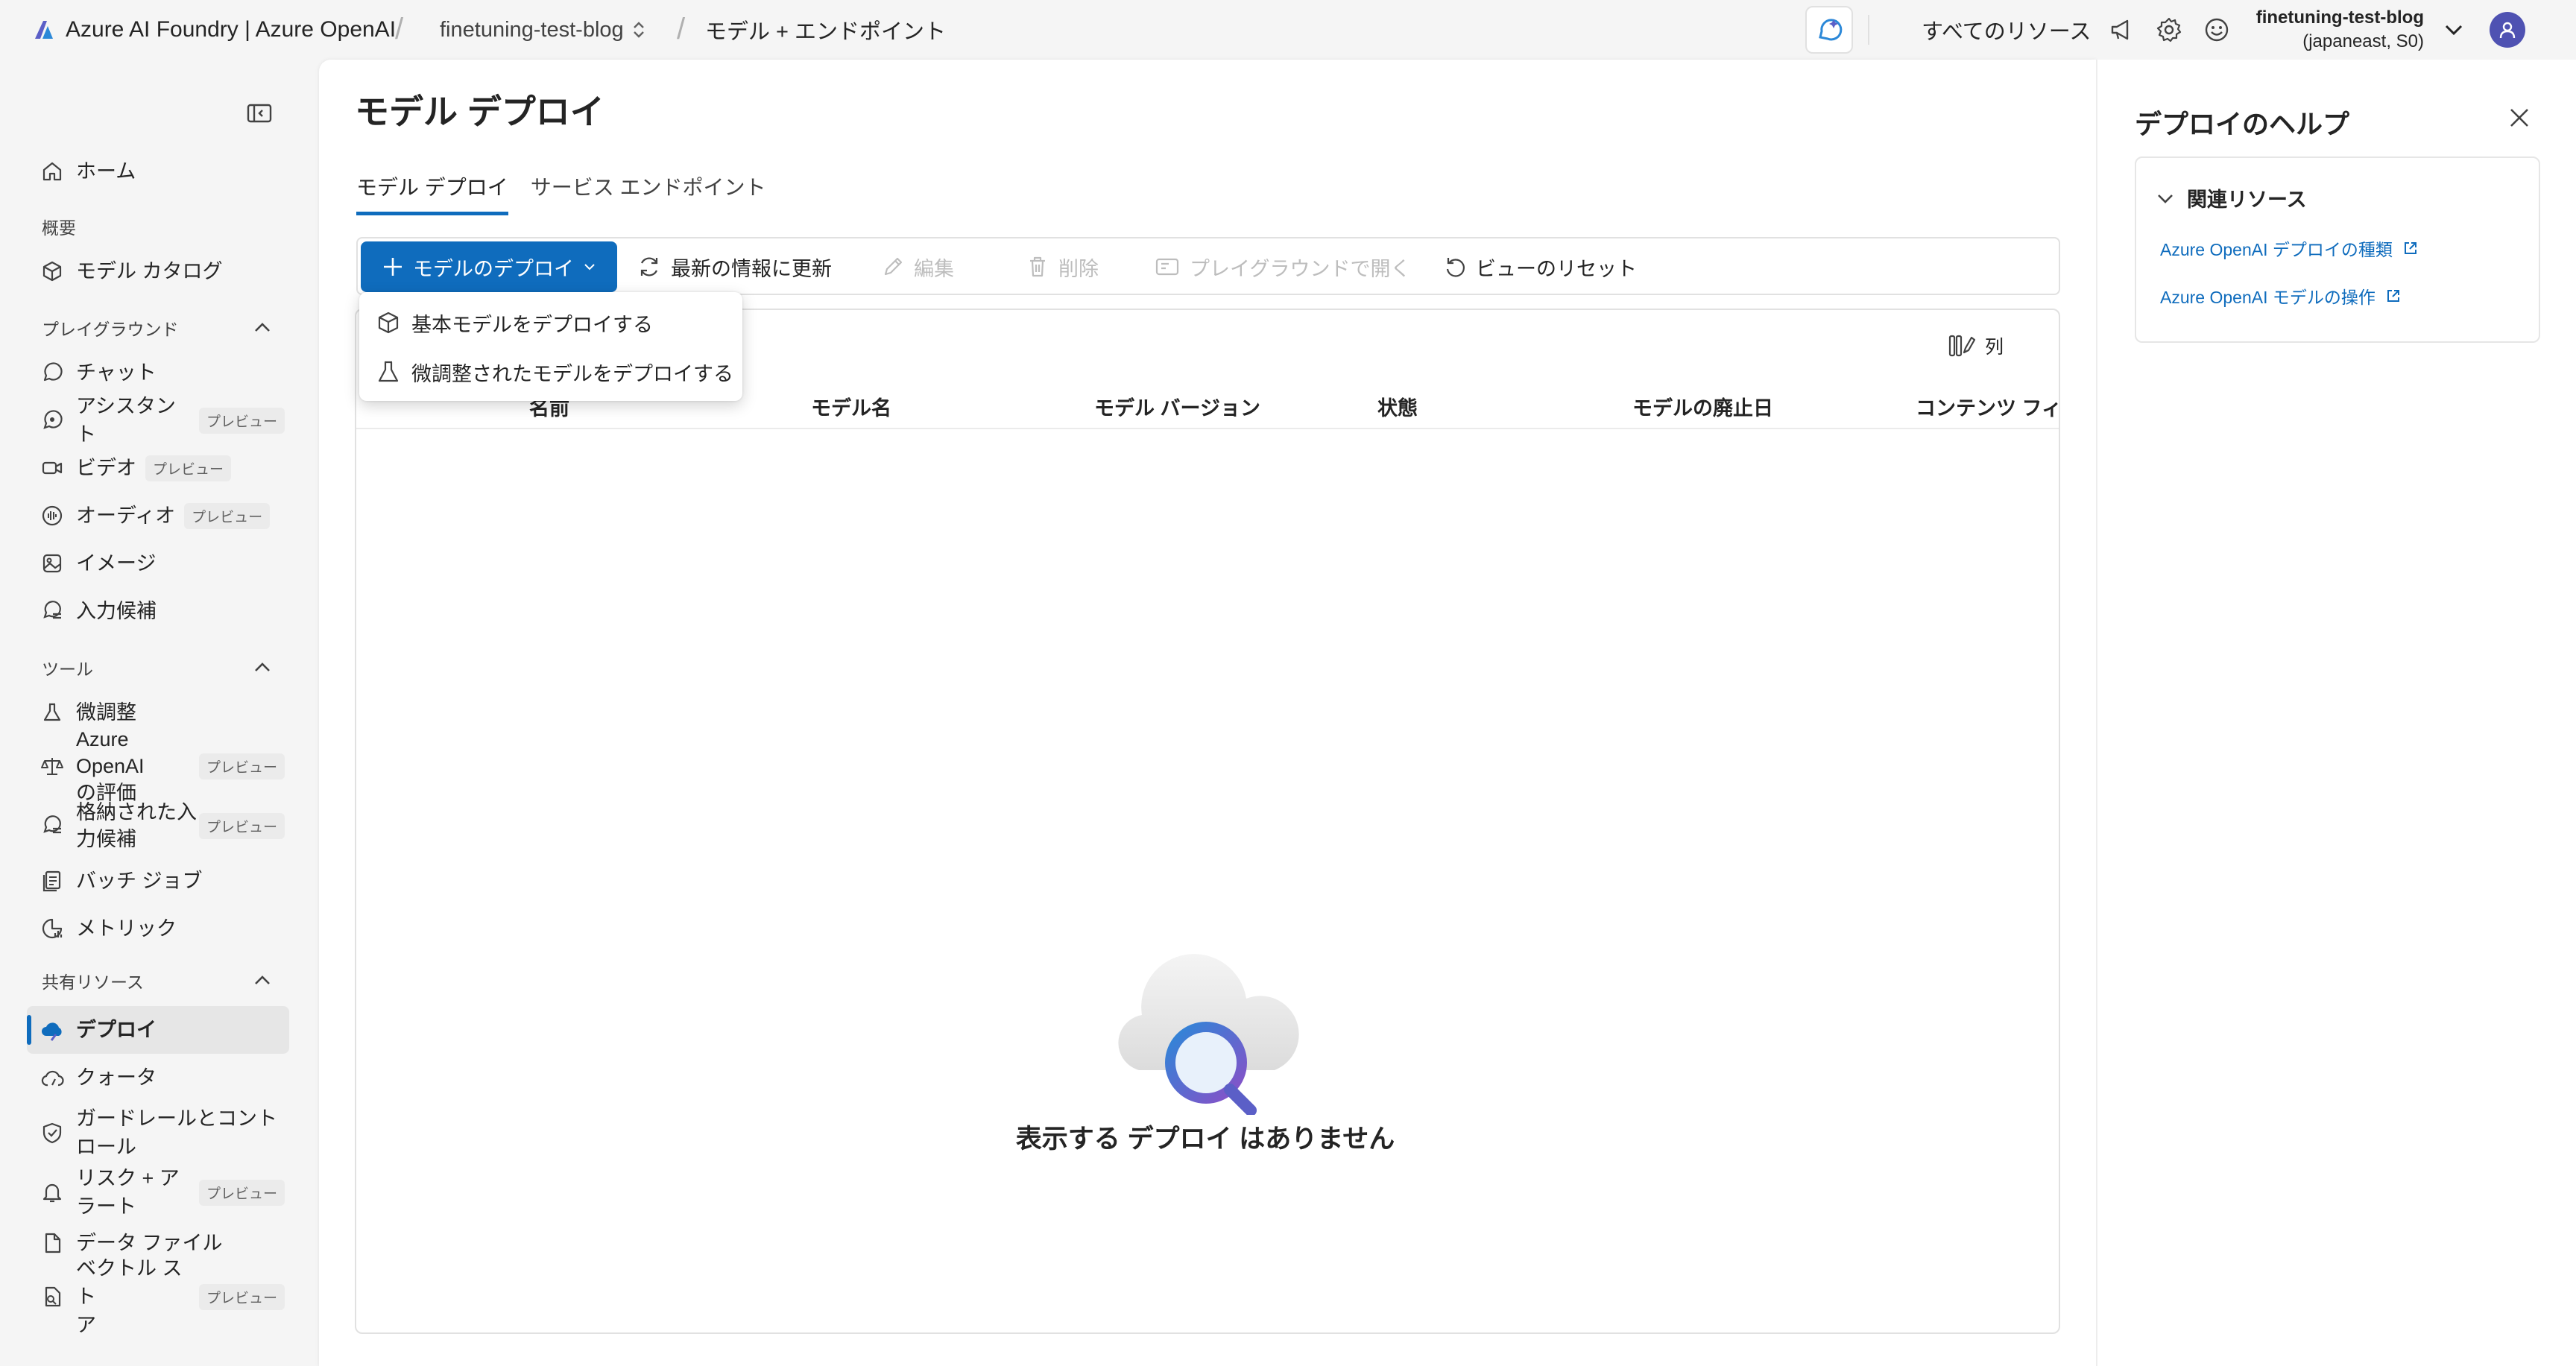 The height and width of the screenshot is (1366, 2576). I want to click on collapse-sidebar-icon, so click(259, 113).